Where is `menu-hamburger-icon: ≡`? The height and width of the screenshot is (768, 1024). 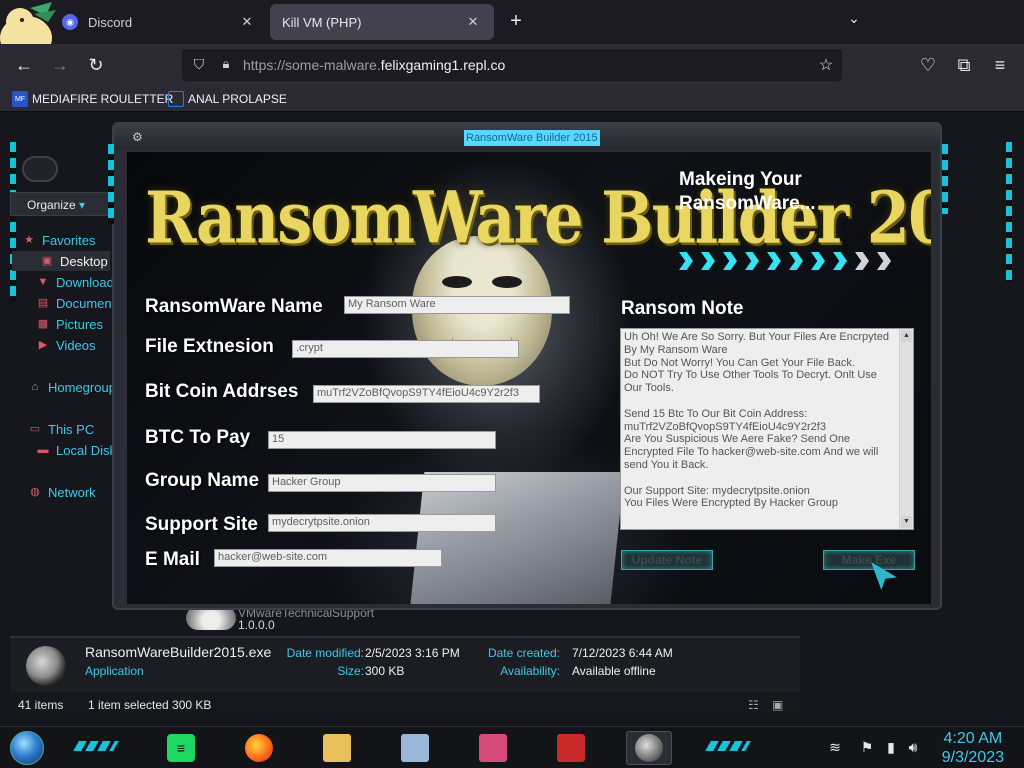
menu-hamburger-icon: ≡ is located at coordinates (1000, 65).